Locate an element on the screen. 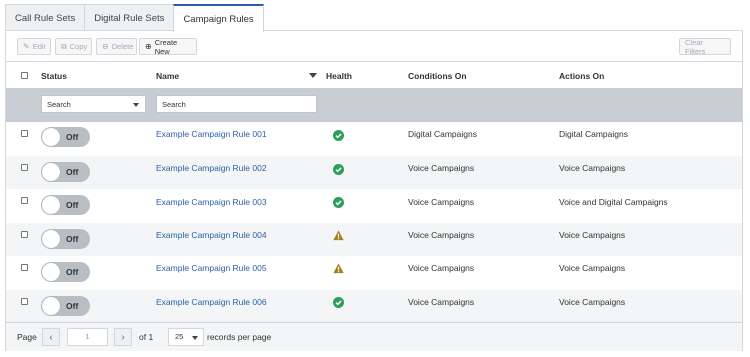  previous-page-button: ‹ is located at coordinates (51, 337).